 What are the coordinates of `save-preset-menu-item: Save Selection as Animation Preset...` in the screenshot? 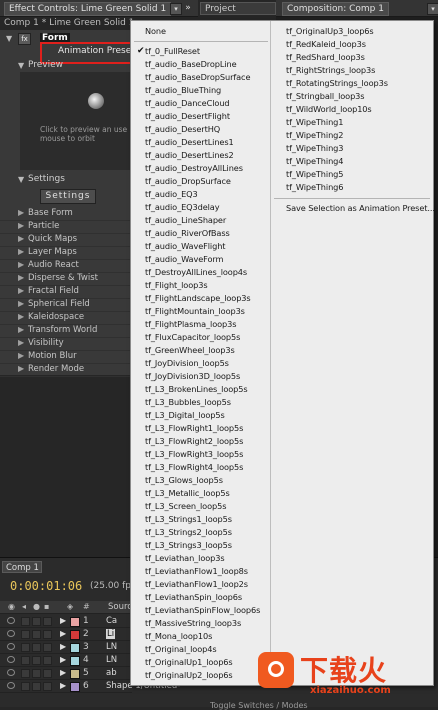 It's located at (360, 208).